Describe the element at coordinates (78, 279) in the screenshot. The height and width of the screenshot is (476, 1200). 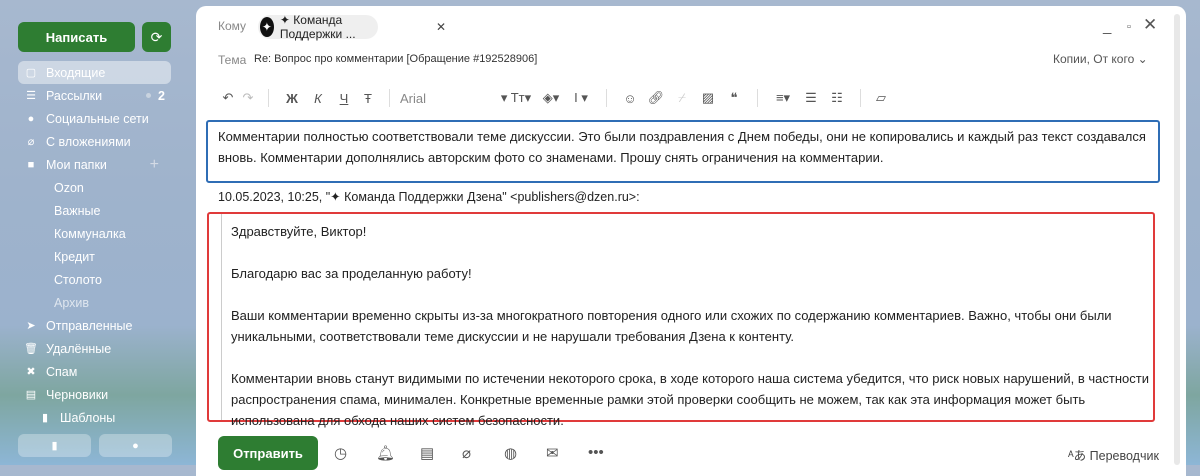
I see `folder-label: Столото` at that location.